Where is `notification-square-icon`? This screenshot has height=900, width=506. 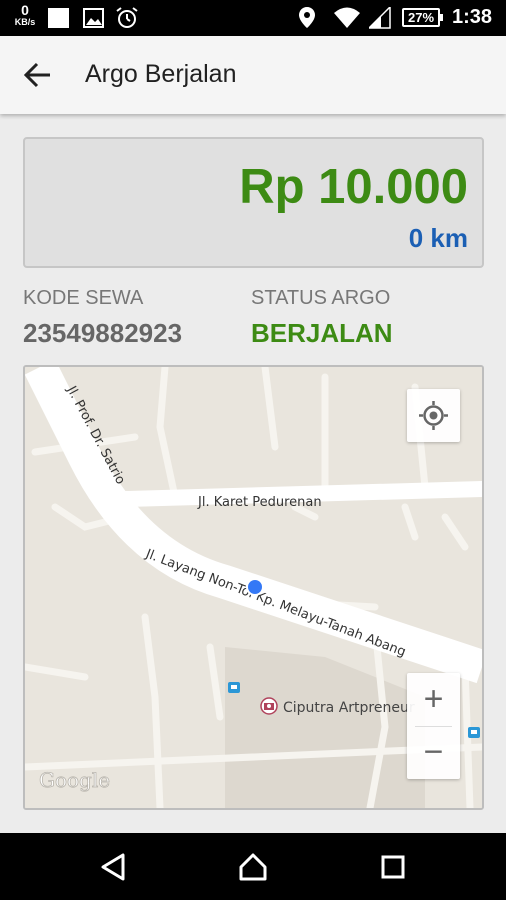 notification-square-icon is located at coordinates (58, 18).